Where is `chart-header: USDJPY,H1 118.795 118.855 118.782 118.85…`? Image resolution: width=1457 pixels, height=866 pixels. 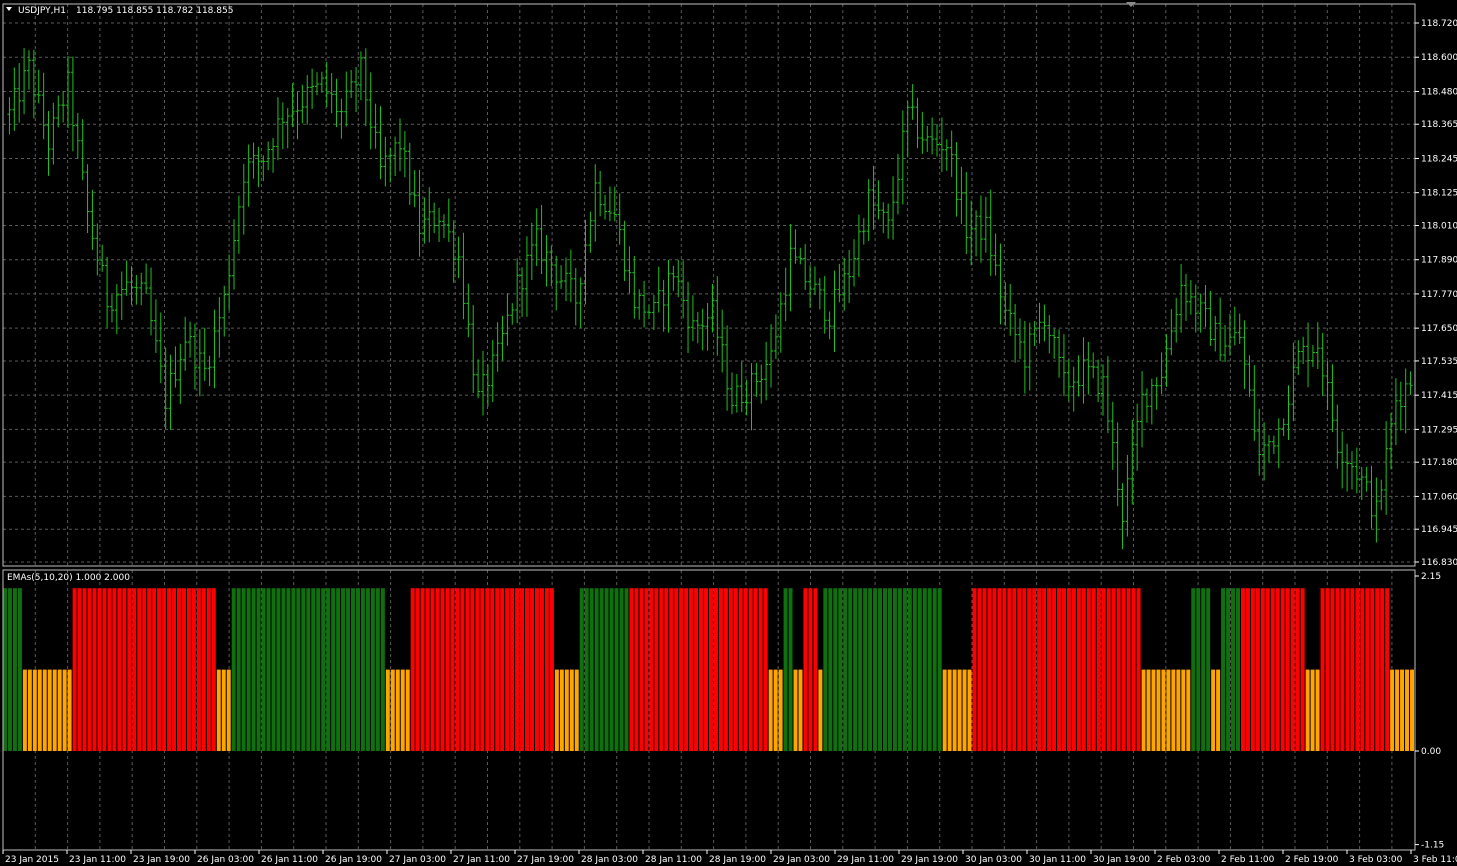 chart-header: USDJPY,H1 118.795 118.855 118.782 118.85… is located at coordinates (119, 11).